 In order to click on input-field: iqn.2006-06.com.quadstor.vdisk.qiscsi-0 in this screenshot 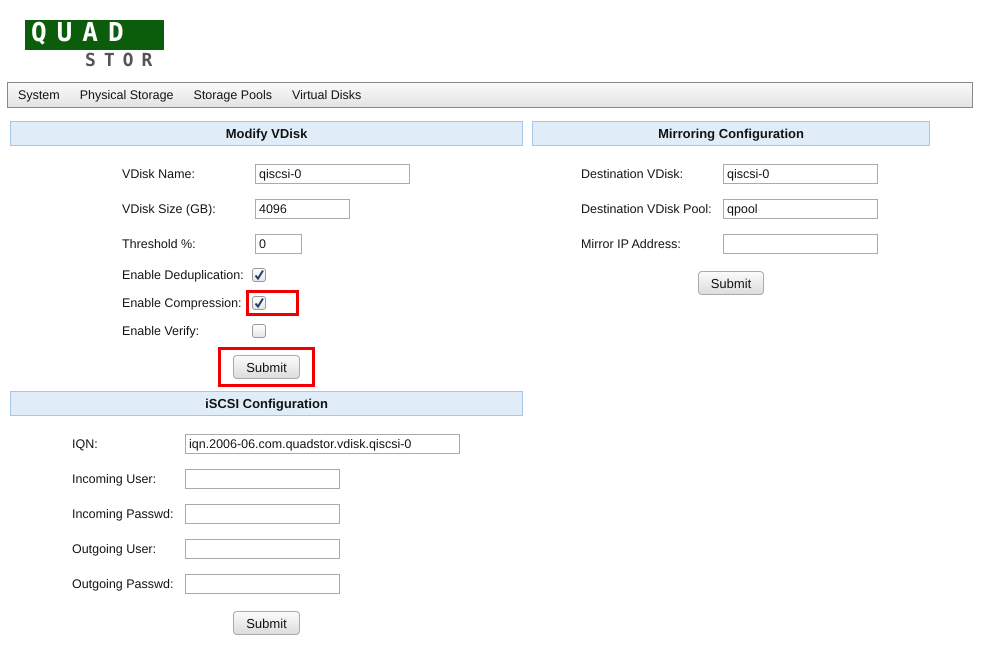, I will do `click(322, 444)`.